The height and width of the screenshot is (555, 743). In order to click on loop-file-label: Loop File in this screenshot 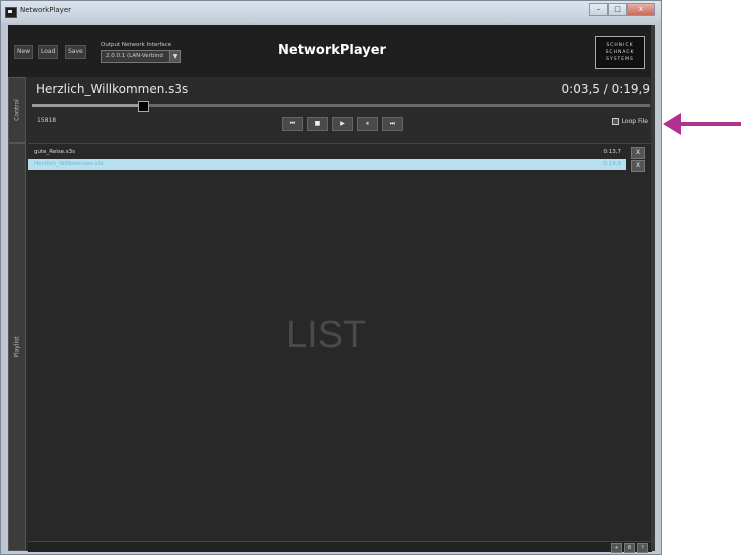, I will do `click(634, 121)`.